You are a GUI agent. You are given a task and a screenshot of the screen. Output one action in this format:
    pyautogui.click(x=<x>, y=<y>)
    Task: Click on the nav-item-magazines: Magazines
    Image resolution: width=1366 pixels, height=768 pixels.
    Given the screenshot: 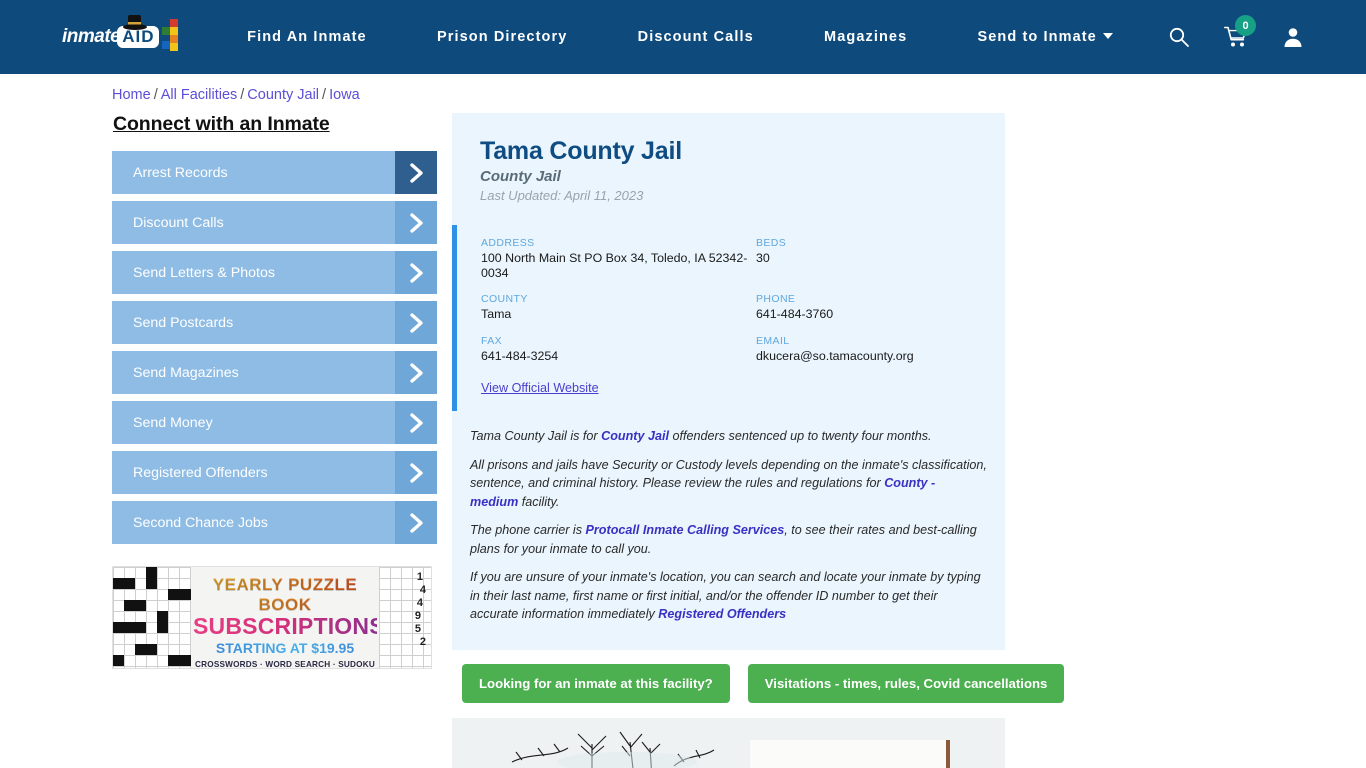 What is the action you would take?
    pyautogui.click(x=865, y=37)
    